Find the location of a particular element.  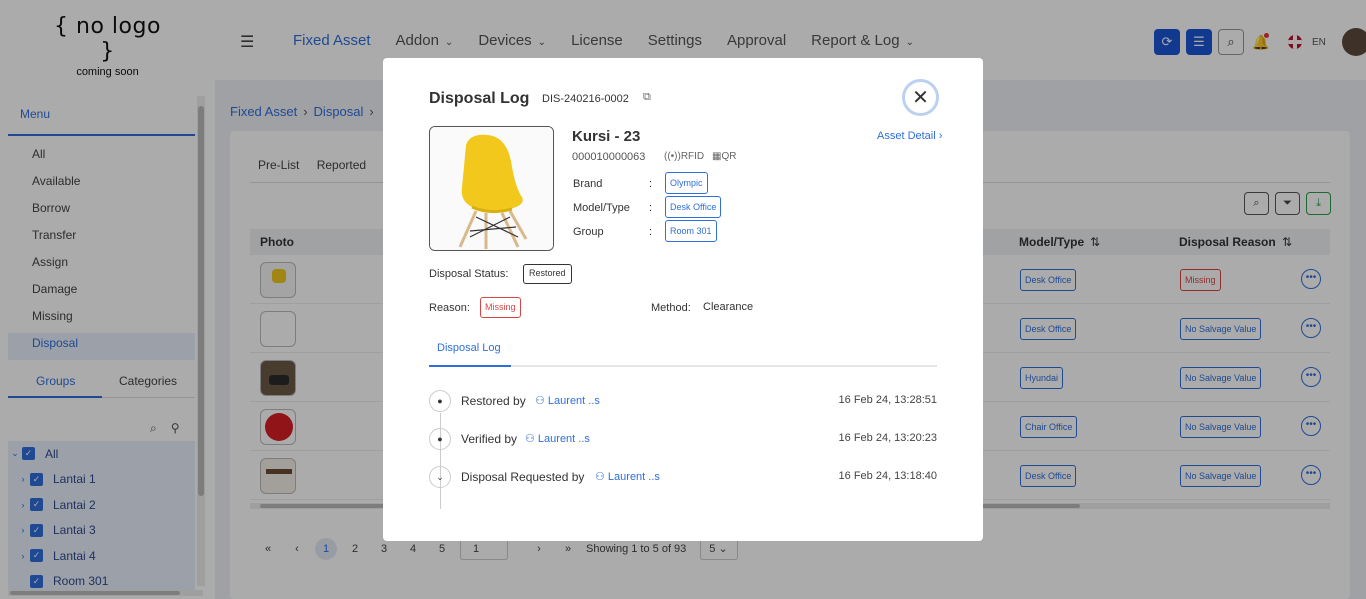

method-value: Clearance is located at coordinates (728, 307).